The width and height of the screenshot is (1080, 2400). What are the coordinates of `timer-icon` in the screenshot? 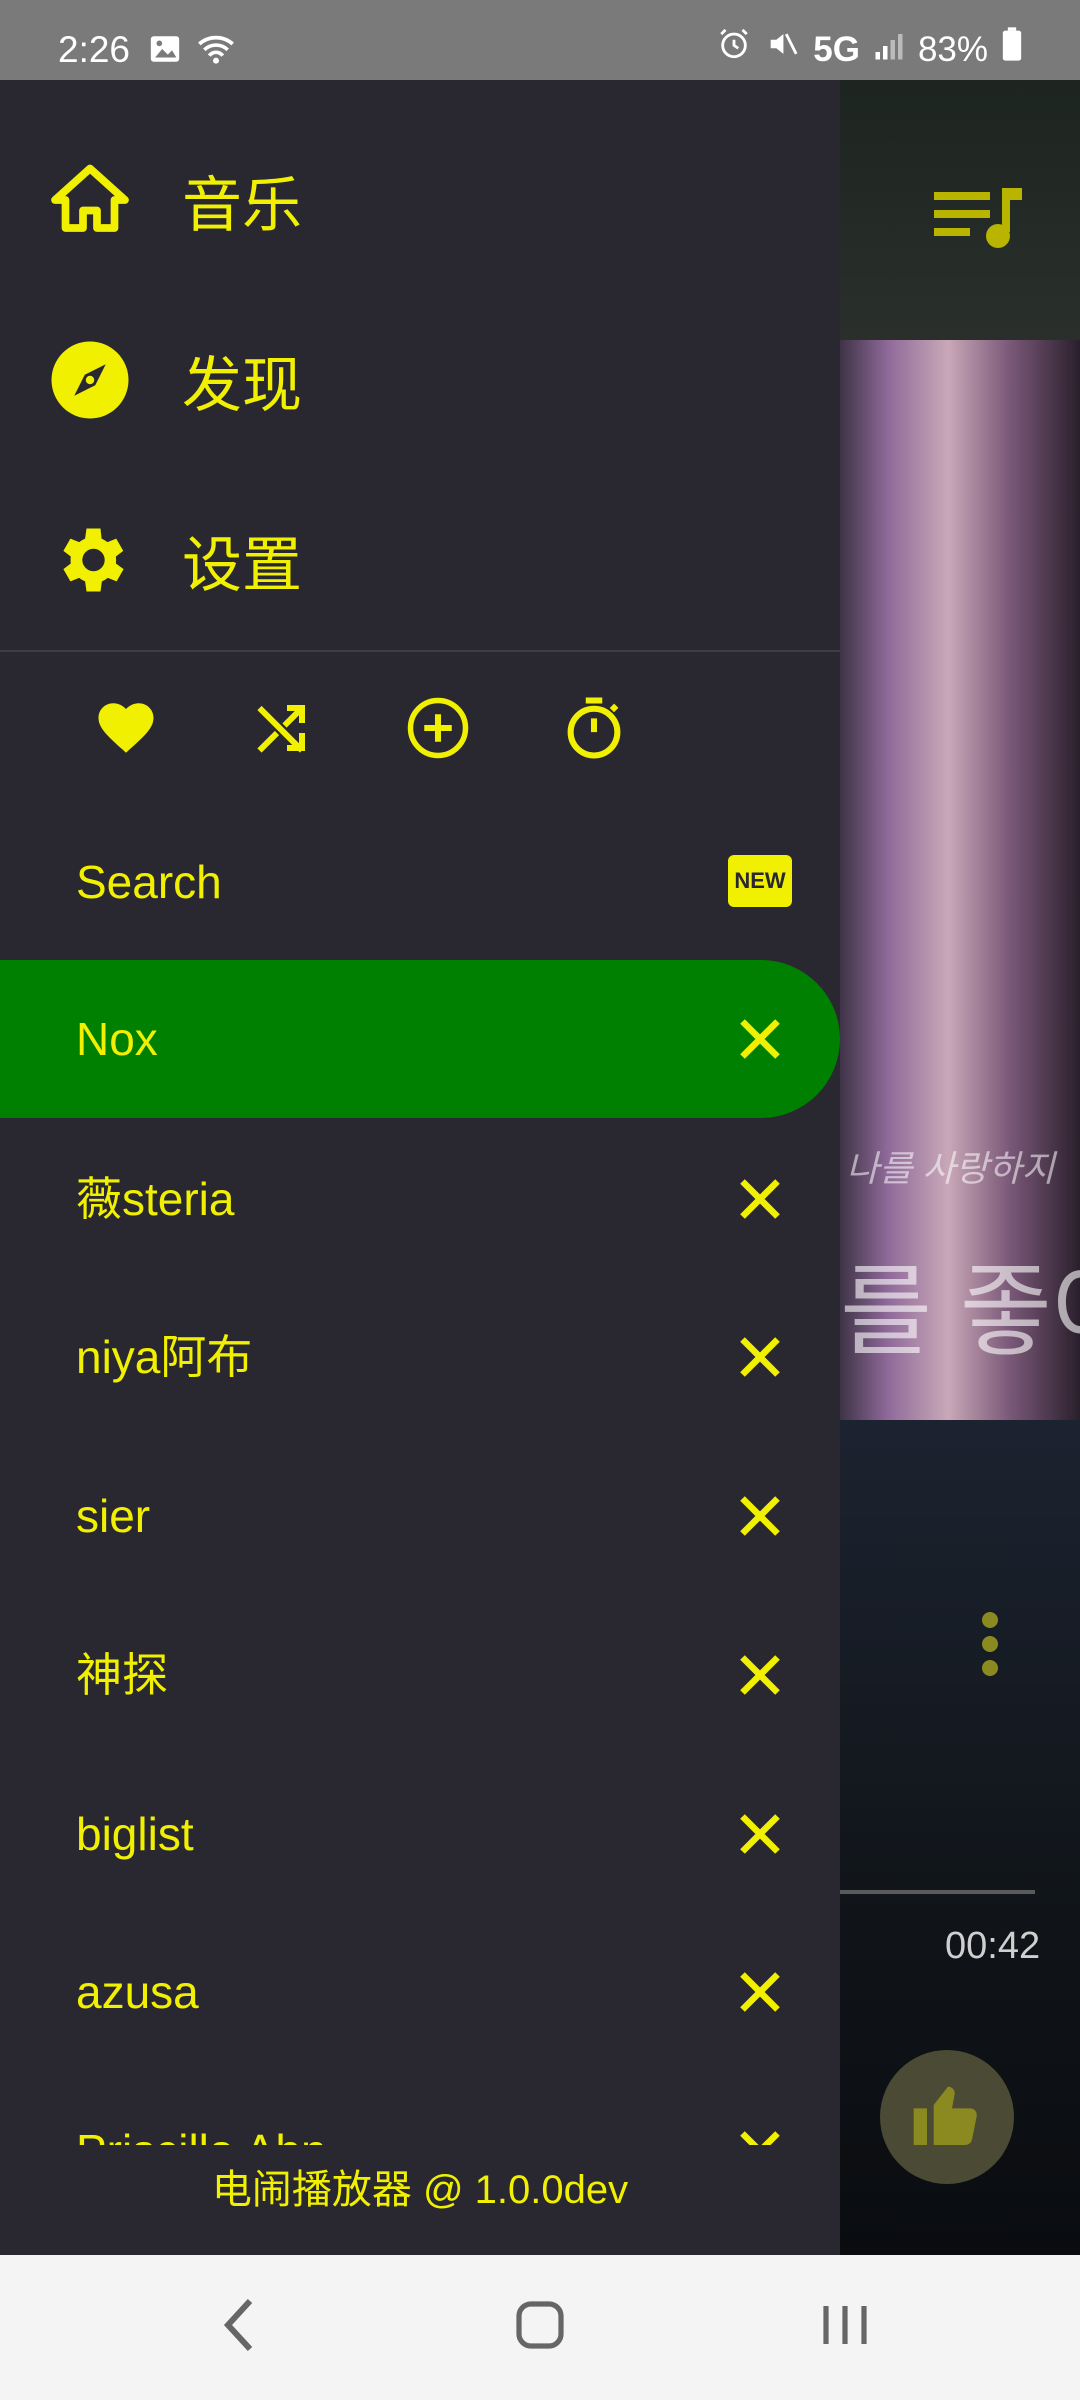 It's located at (594, 730).